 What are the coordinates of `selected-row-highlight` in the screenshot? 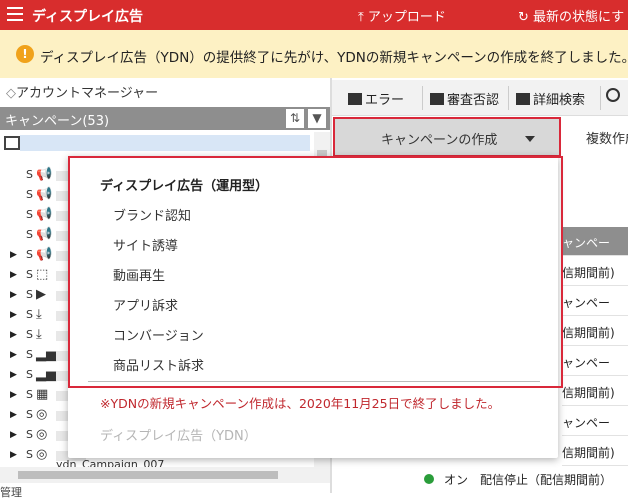 It's located at (165, 143).